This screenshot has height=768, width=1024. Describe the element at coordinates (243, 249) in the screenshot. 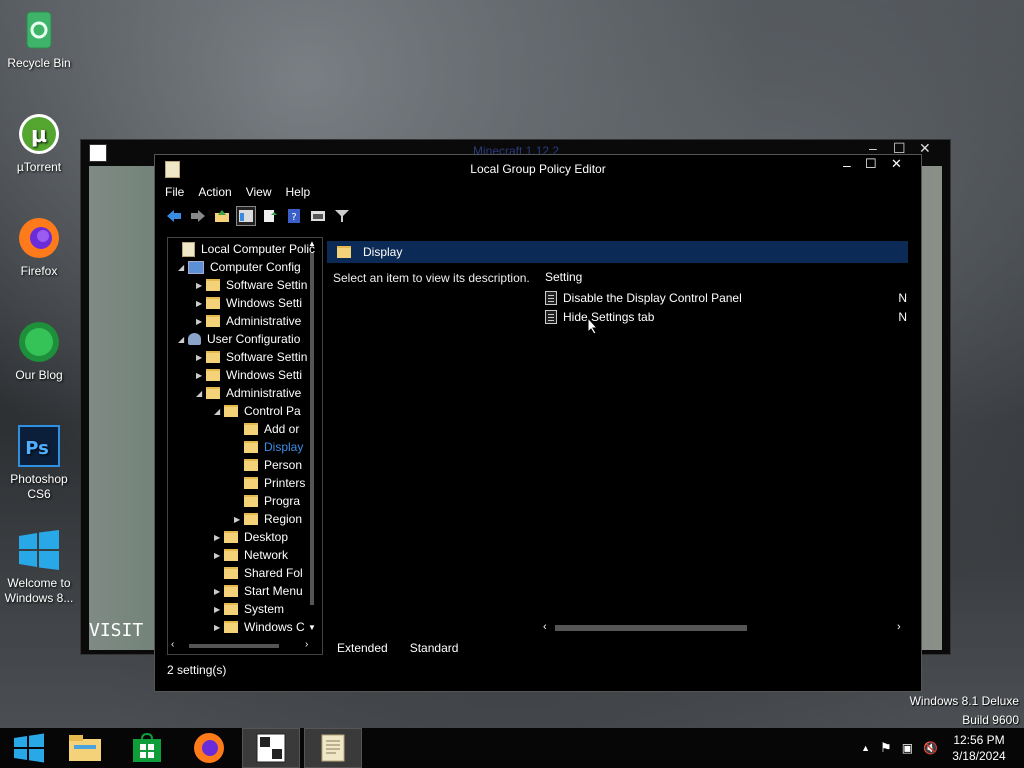

I see `tree-item-local-computer-policy: Local Computer Polic` at that location.